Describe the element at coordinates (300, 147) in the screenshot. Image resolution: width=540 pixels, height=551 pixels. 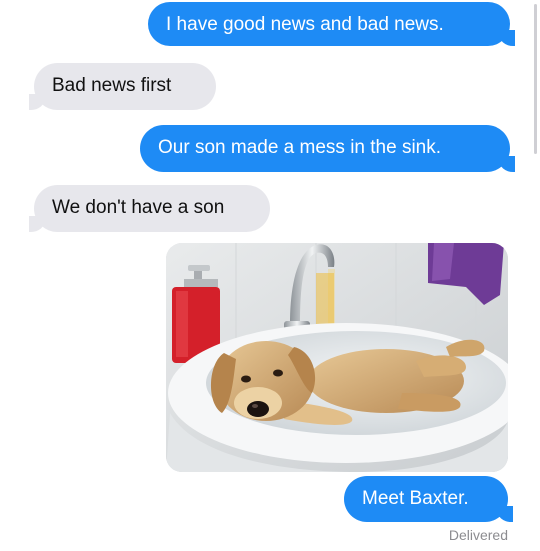
I see `message-text: Our son made a mess in the sink.` at that location.